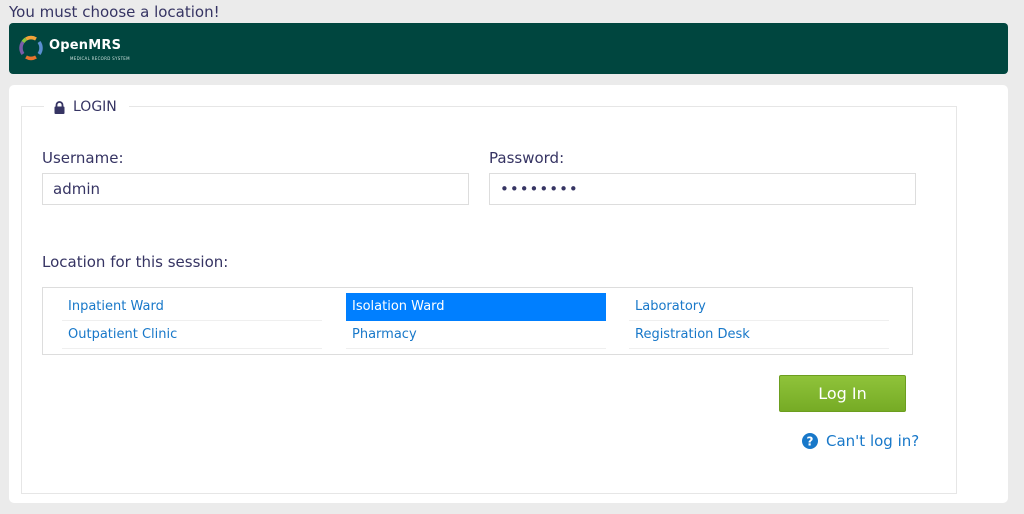 The image size is (1024, 514). I want to click on logo-text: OpenMRS, so click(85, 45).